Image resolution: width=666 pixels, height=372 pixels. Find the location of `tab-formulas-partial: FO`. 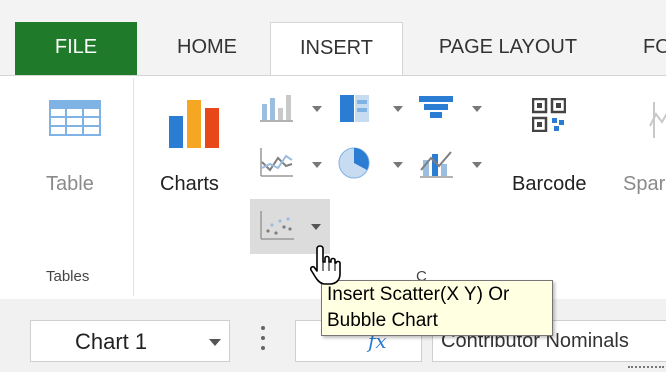

tab-formulas-partial: FO is located at coordinates (654, 48).